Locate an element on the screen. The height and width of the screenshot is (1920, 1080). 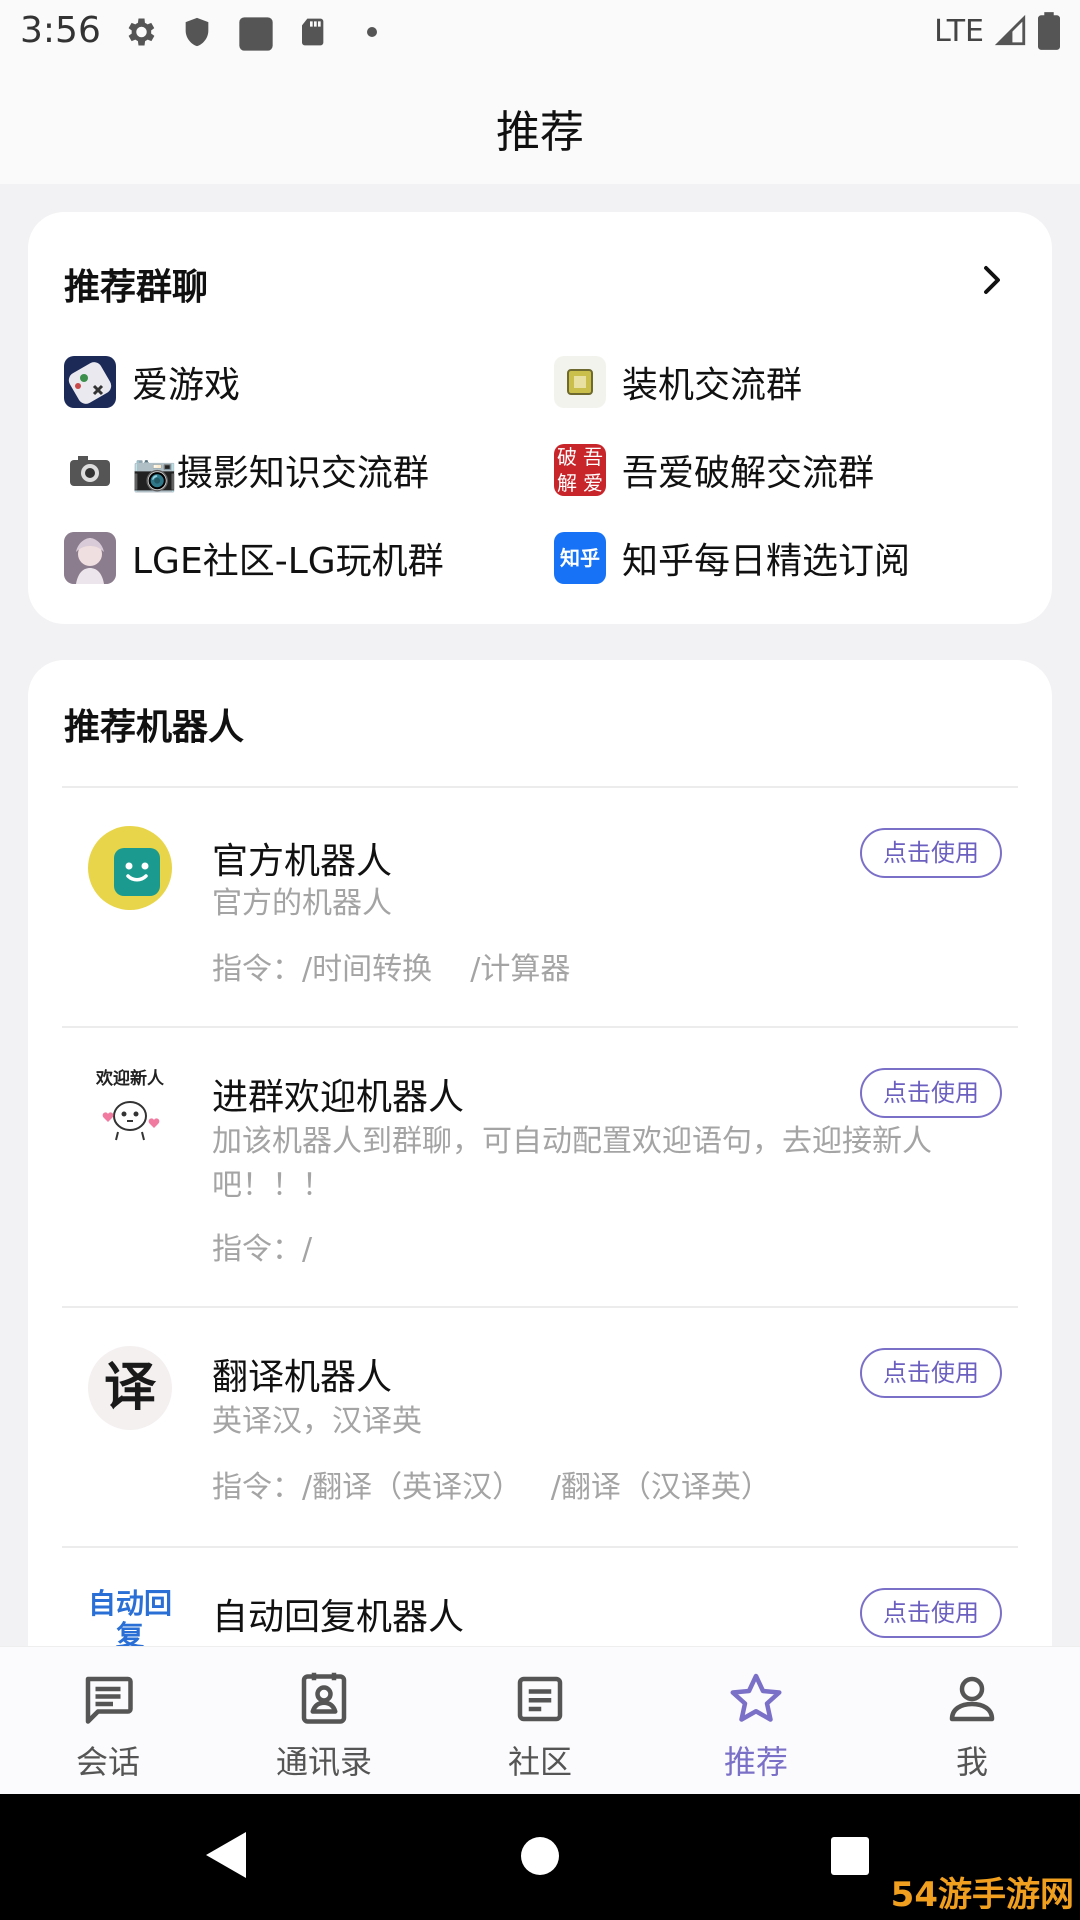
nav-label: 通讯录 is located at coordinates (323, 1762).